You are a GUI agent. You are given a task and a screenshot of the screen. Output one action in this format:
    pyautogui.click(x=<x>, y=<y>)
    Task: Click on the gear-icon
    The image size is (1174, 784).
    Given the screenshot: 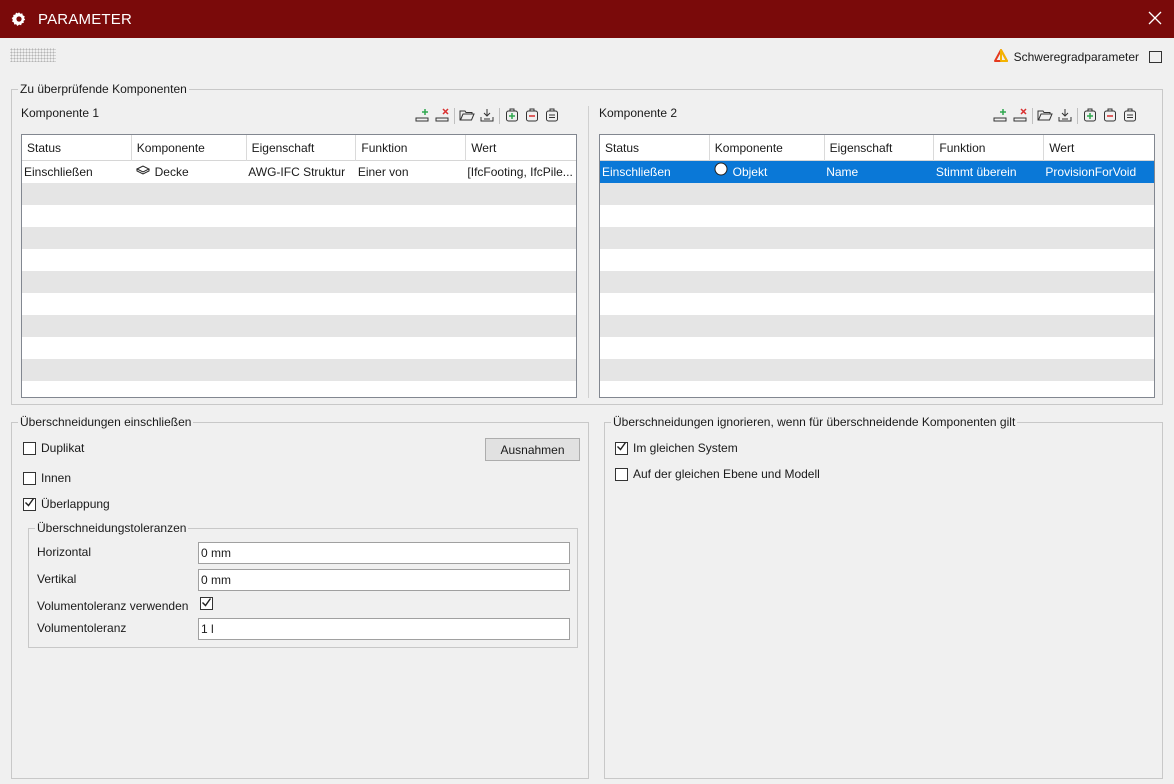 What is the action you would take?
    pyautogui.click(x=19, y=19)
    